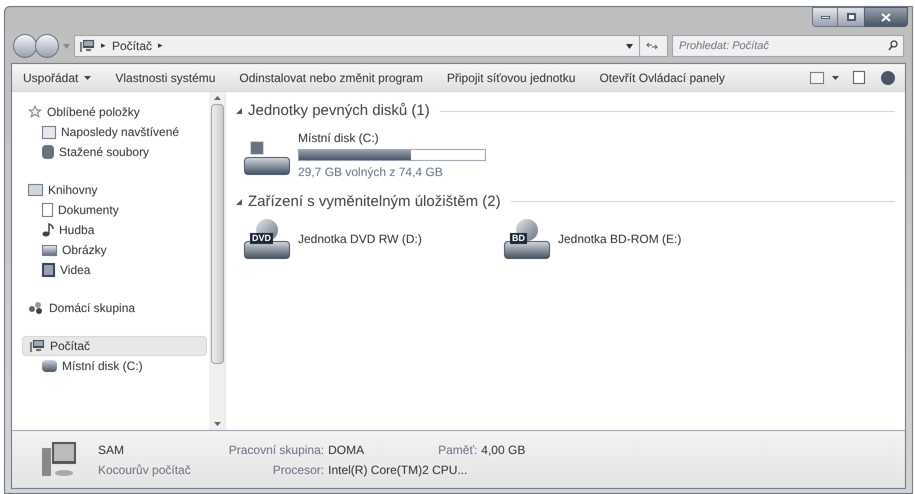  I want to click on nav-item: Obrázky, so click(114, 250).